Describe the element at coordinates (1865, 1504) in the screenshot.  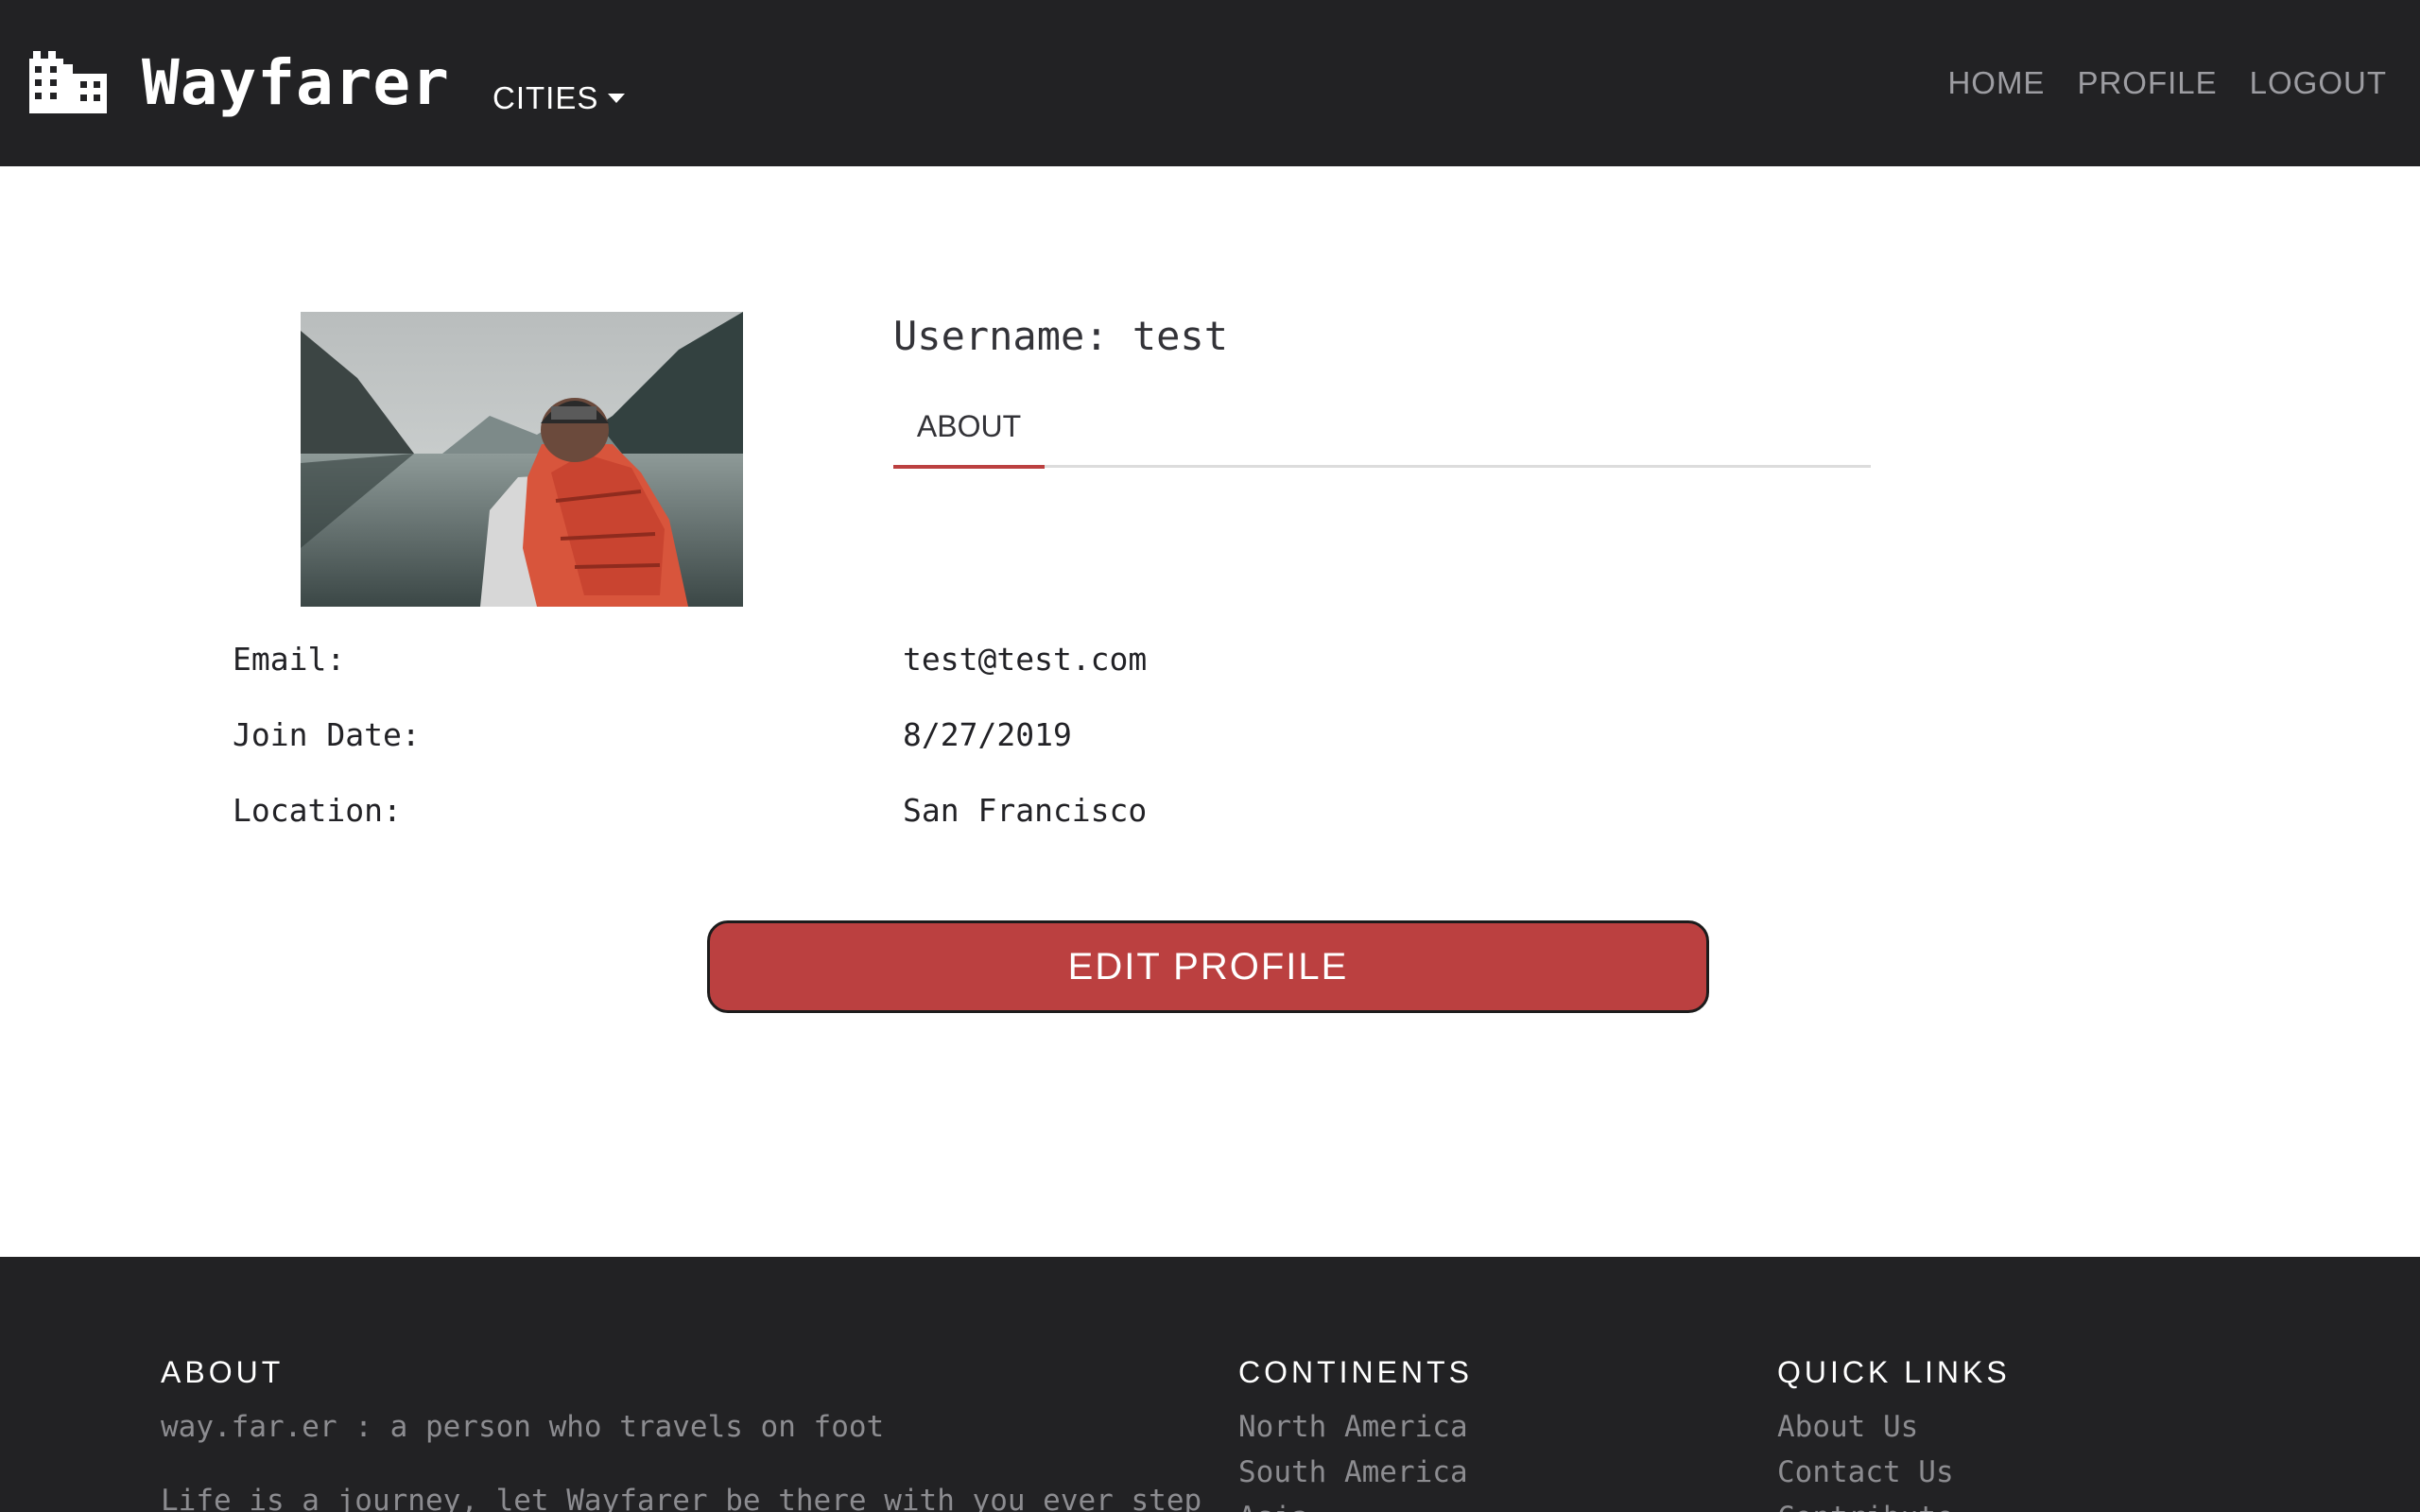
I see `quick-link-contribute: Contribute` at that location.